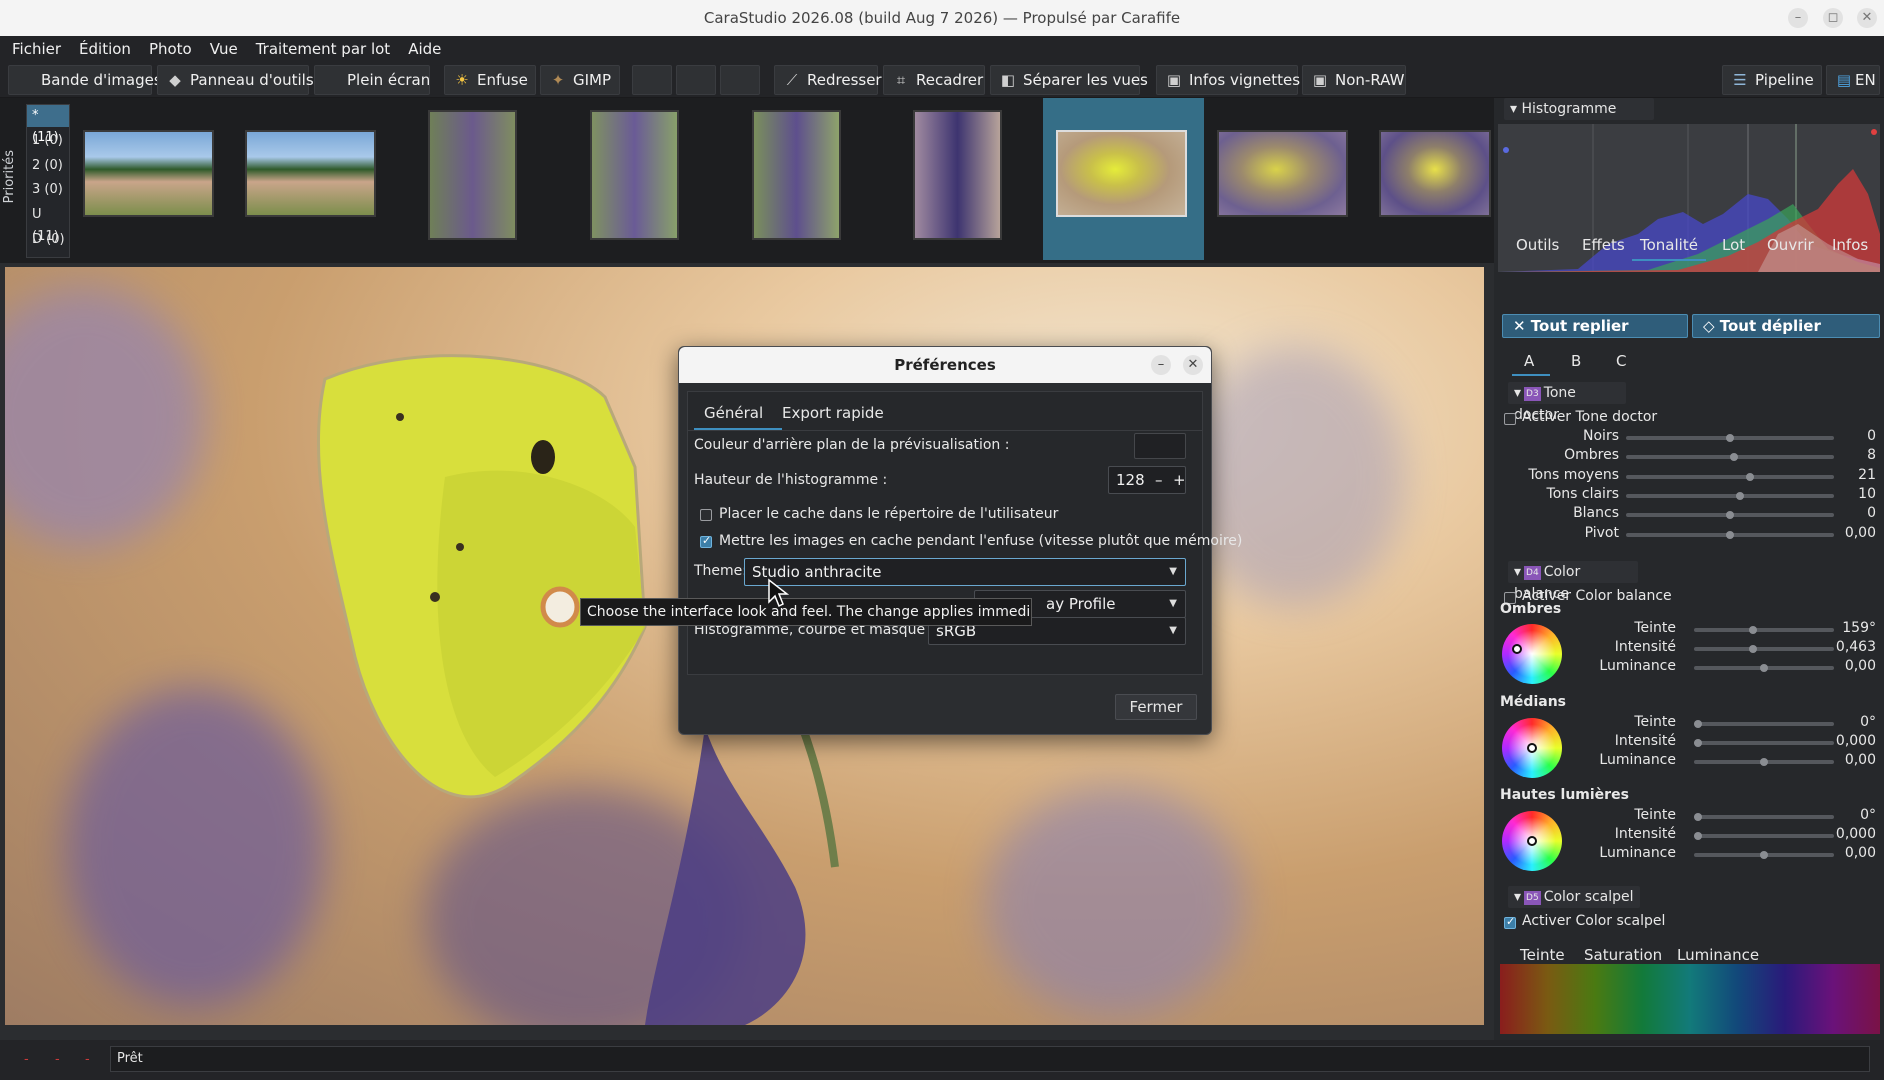  I want to click on close-button: Fermer, so click(1156, 707).